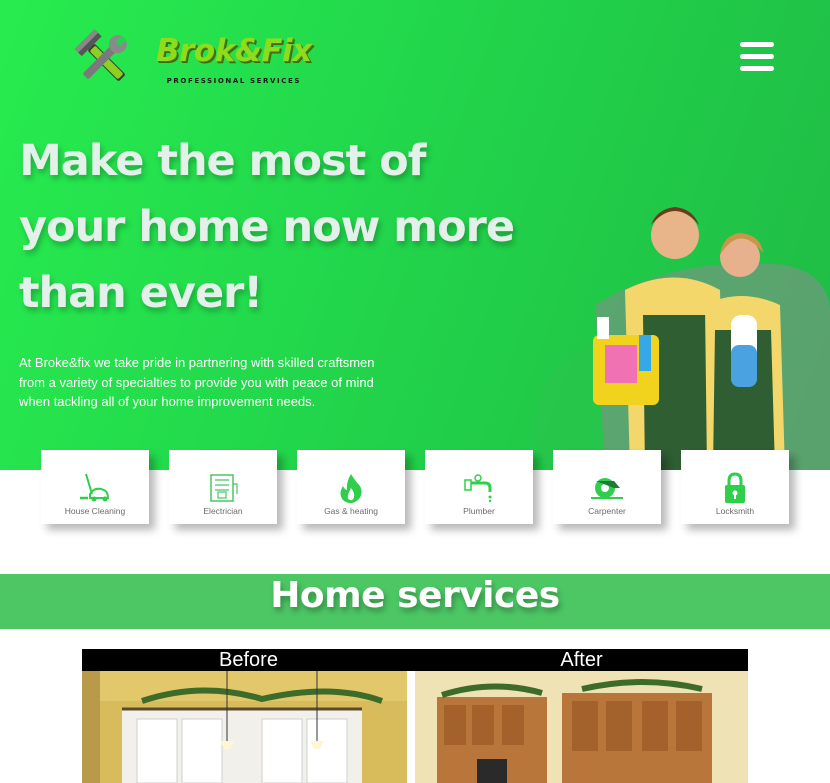 This screenshot has height=783, width=830. What do you see at coordinates (267, 227) in the screenshot?
I see `headline-line: your home now more` at bounding box center [267, 227].